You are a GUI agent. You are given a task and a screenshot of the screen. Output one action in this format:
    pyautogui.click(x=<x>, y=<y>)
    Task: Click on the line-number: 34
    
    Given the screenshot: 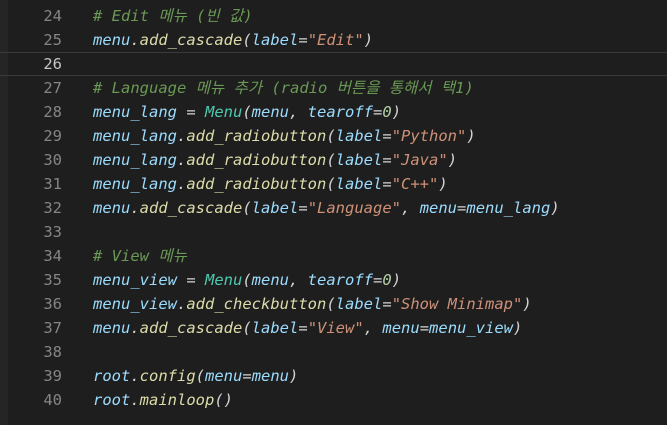 What is the action you would take?
    pyautogui.click(x=52, y=256)
    